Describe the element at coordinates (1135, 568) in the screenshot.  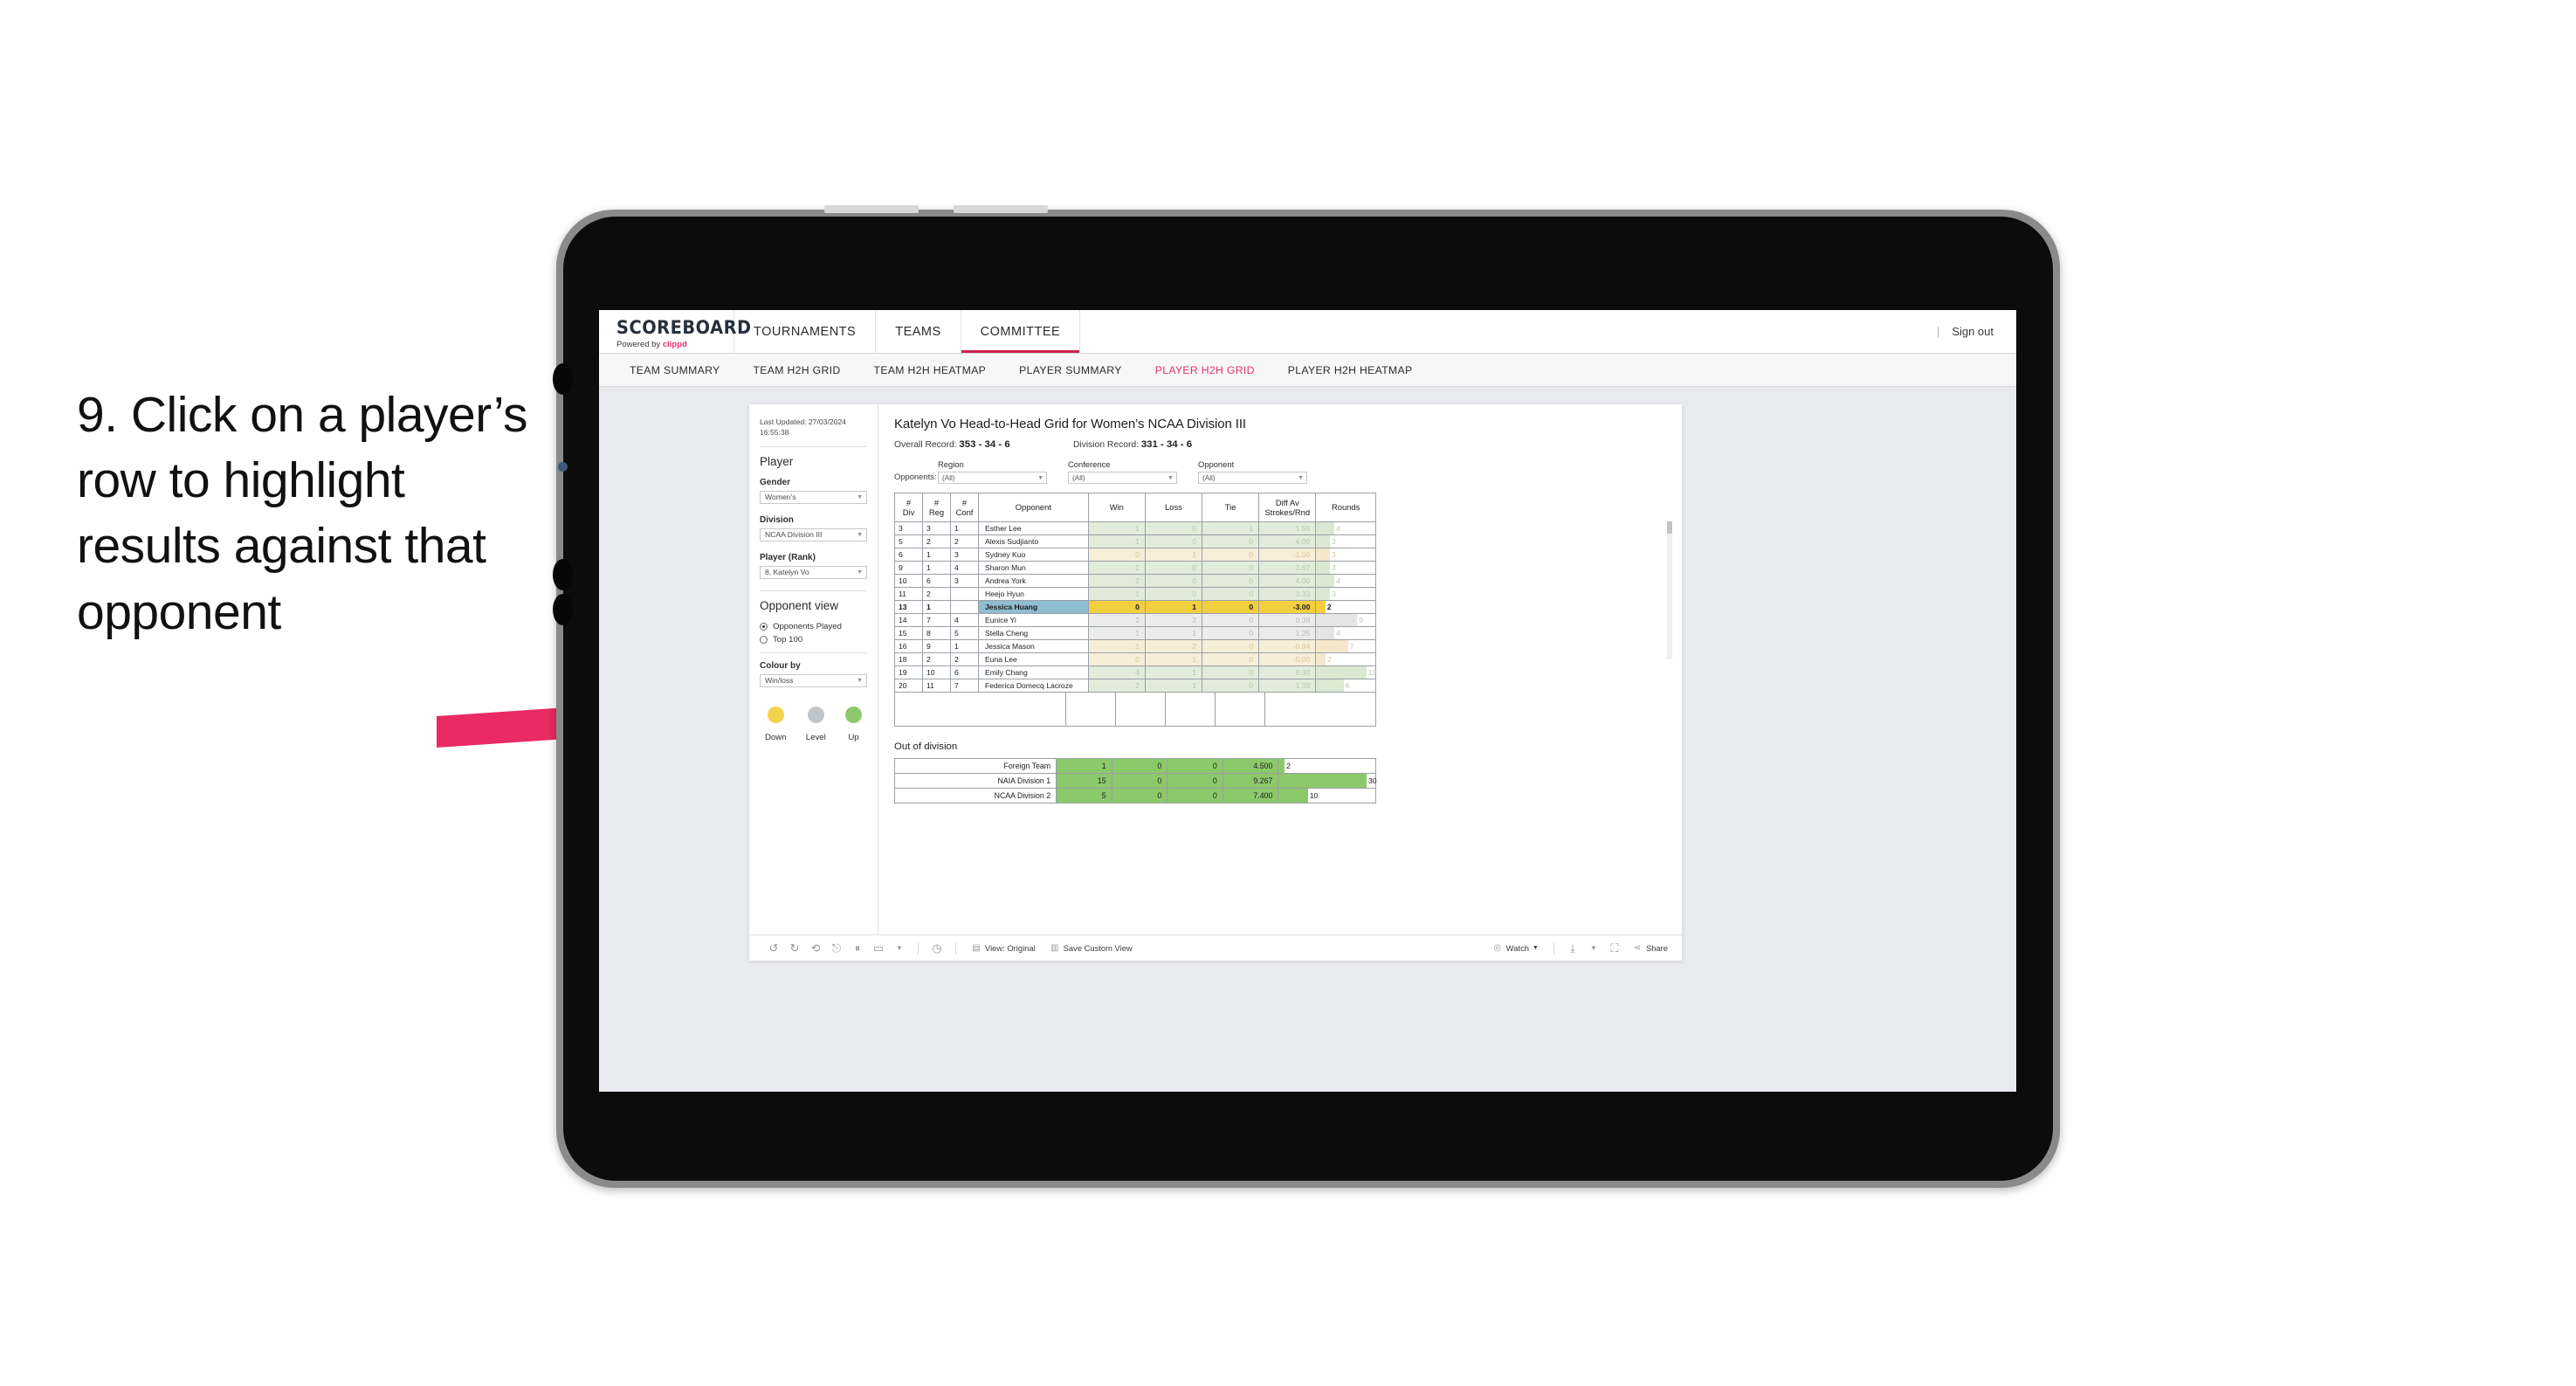
I see `table-row: 9 1 4 Sharon Mun 1 0 0 3.67 3` at that location.